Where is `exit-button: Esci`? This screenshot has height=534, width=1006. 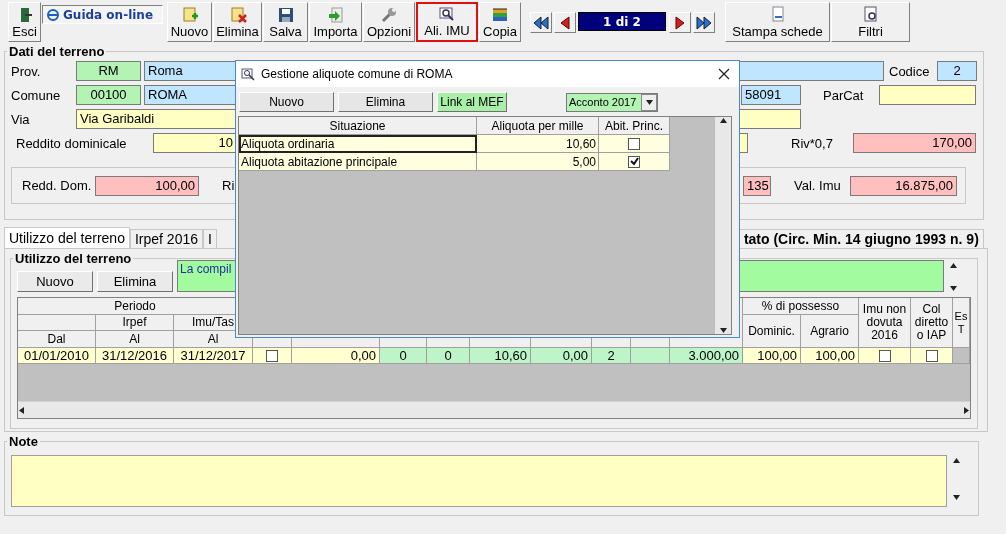
exit-button: Esci is located at coordinates (24, 22).